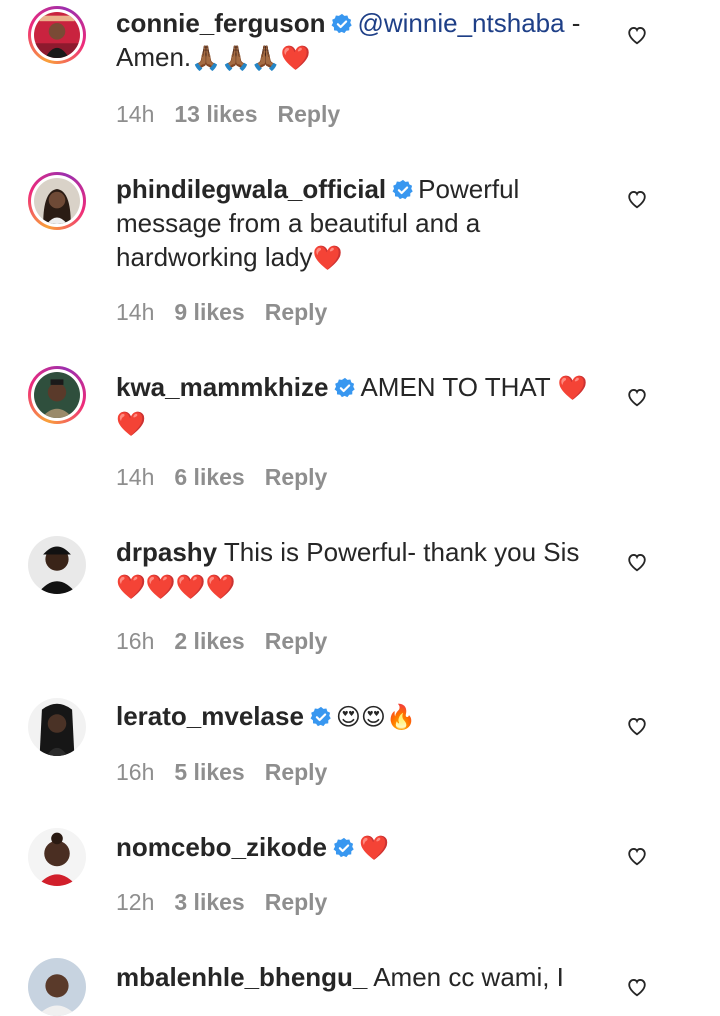  I want to click on comment-meta: 14h 9 likes Reply, so click(231, 312).